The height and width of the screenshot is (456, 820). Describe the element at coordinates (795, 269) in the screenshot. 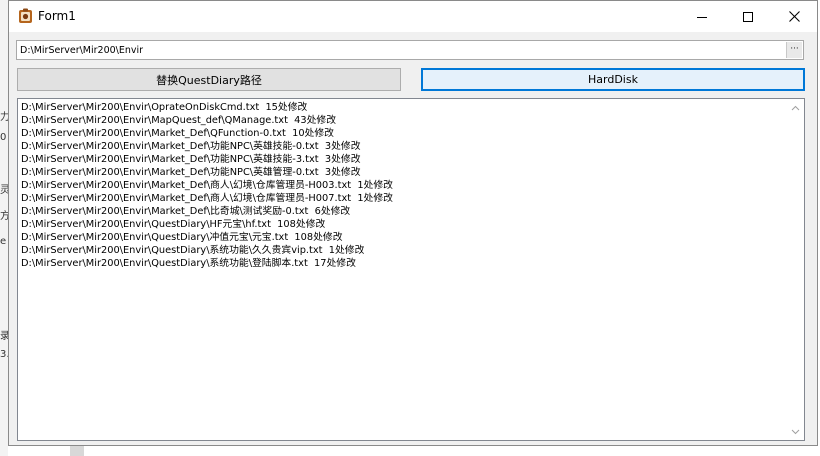

I see `vertical-scrollbar` at that location.